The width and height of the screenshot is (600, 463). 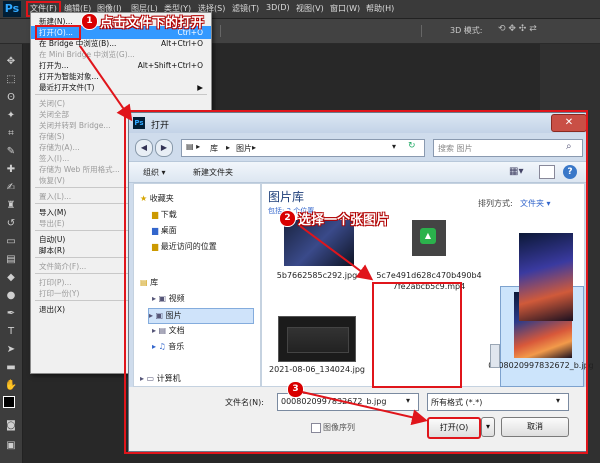 What do you see at coordinates (364, 408) in the screenshot?
I see `arrow-to-open-button` at bounding box center [364, 408].